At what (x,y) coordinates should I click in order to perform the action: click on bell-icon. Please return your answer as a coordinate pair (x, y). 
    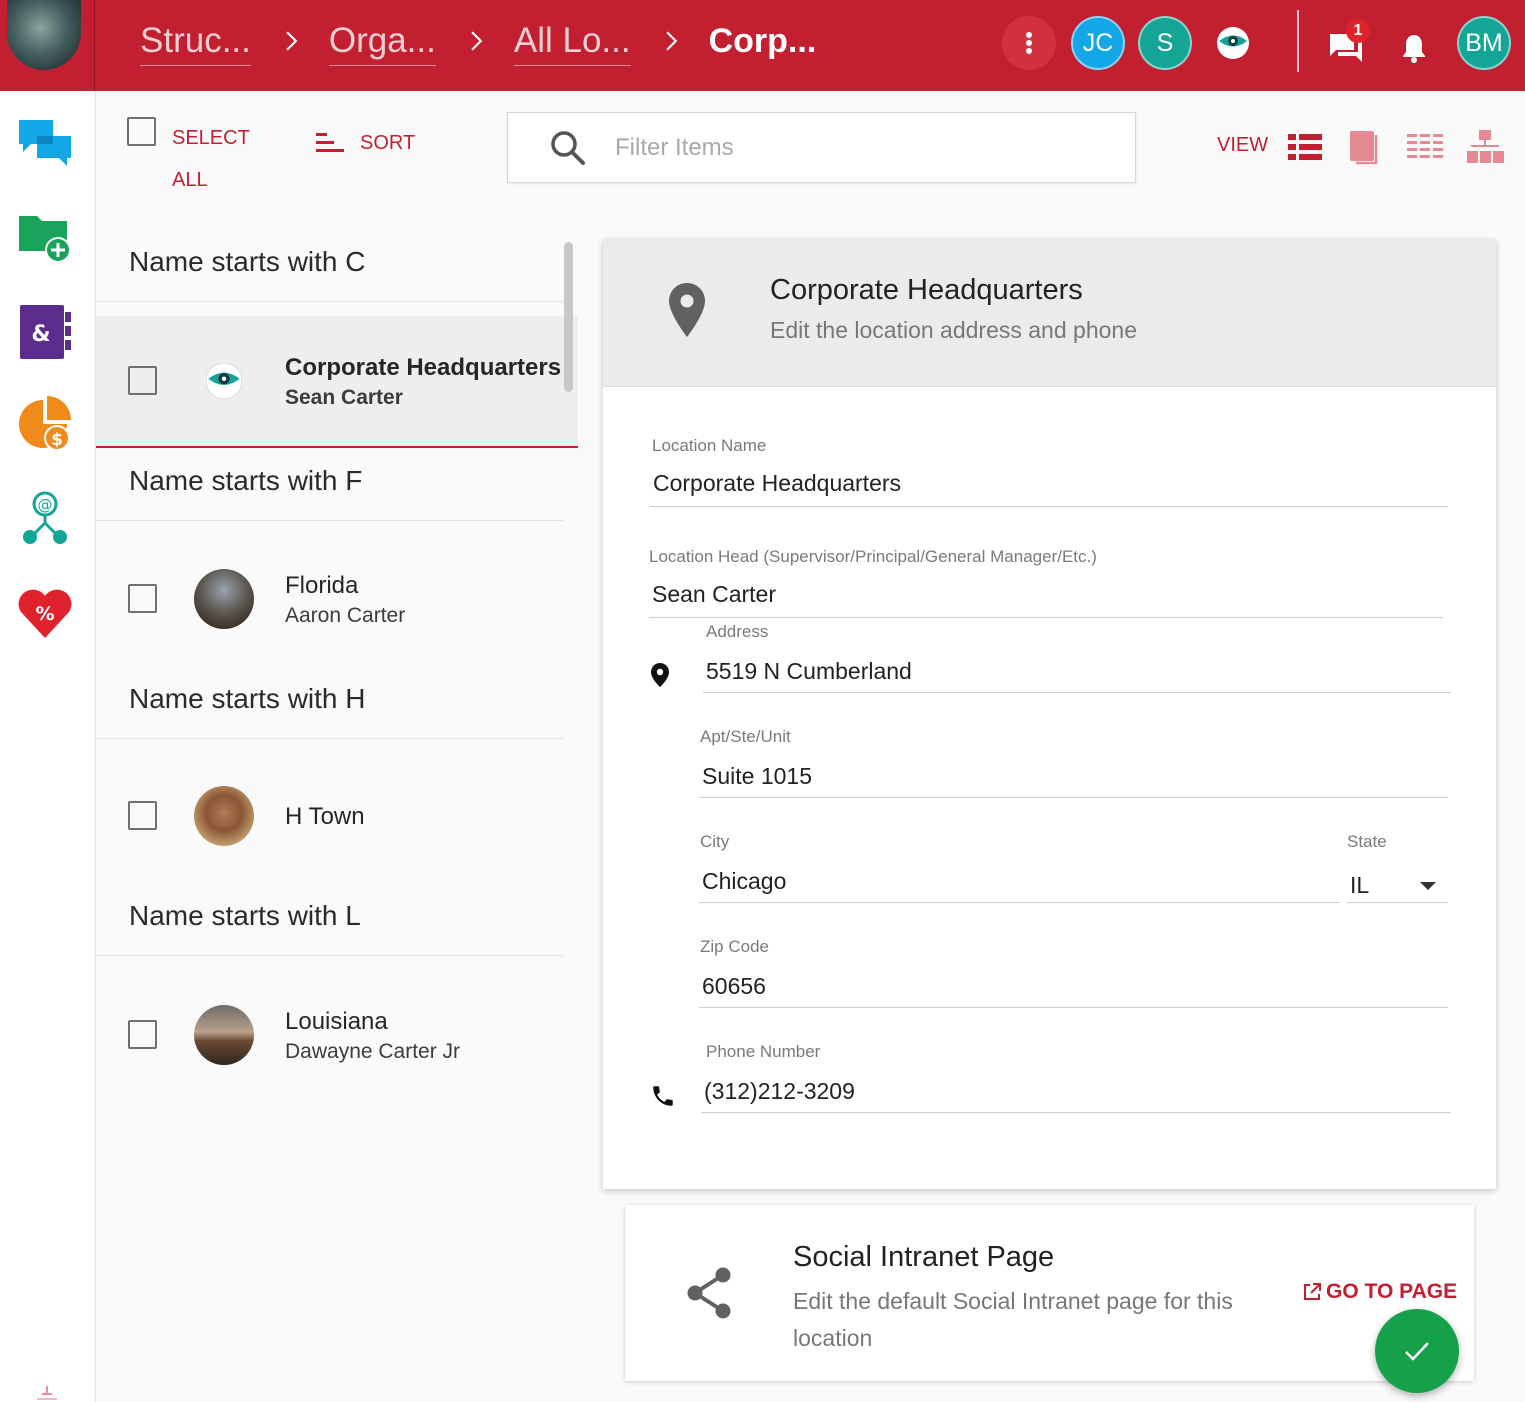
    Looking at the image, I should click on (1414, 48).